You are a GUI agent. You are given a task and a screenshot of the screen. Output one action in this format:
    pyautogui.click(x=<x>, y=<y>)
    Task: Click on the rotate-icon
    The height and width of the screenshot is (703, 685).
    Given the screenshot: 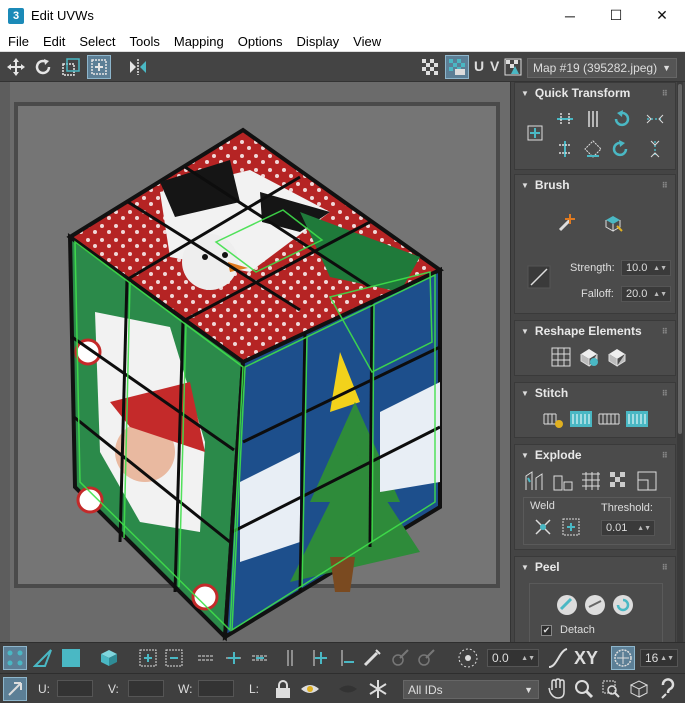 What is the action you would take?
    pyautogui.click(x=43, y=67)
    